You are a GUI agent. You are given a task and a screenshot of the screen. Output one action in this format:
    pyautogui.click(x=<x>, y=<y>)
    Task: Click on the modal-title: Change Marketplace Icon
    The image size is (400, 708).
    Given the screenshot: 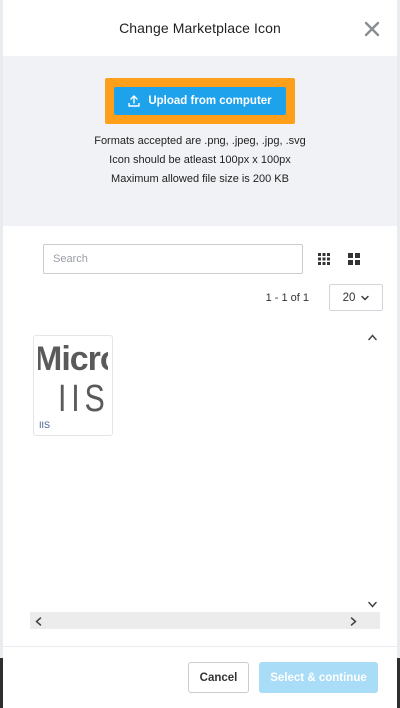 What is the action you would take?
    pyautogui.click(x=200, y=28)
    